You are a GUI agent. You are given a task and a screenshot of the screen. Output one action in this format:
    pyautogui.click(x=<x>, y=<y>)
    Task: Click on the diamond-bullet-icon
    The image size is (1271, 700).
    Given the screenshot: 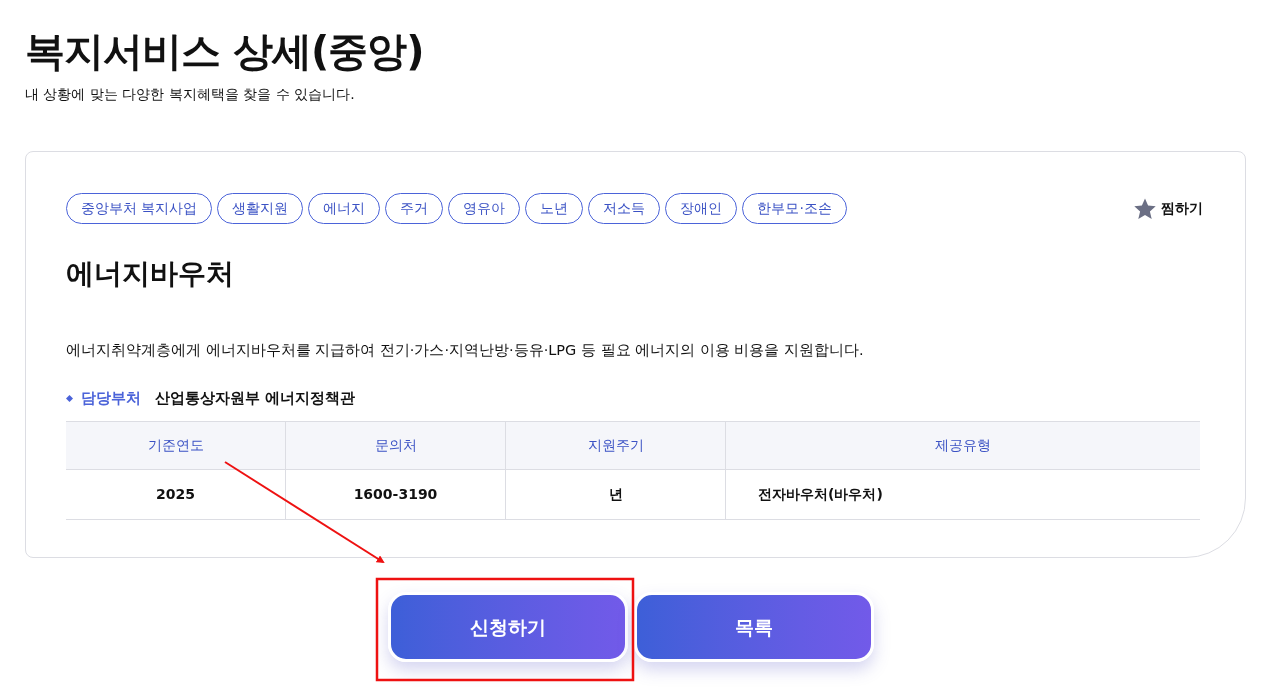 What is the action you would take?
    pyautogui.click(x=69, y=399)
    